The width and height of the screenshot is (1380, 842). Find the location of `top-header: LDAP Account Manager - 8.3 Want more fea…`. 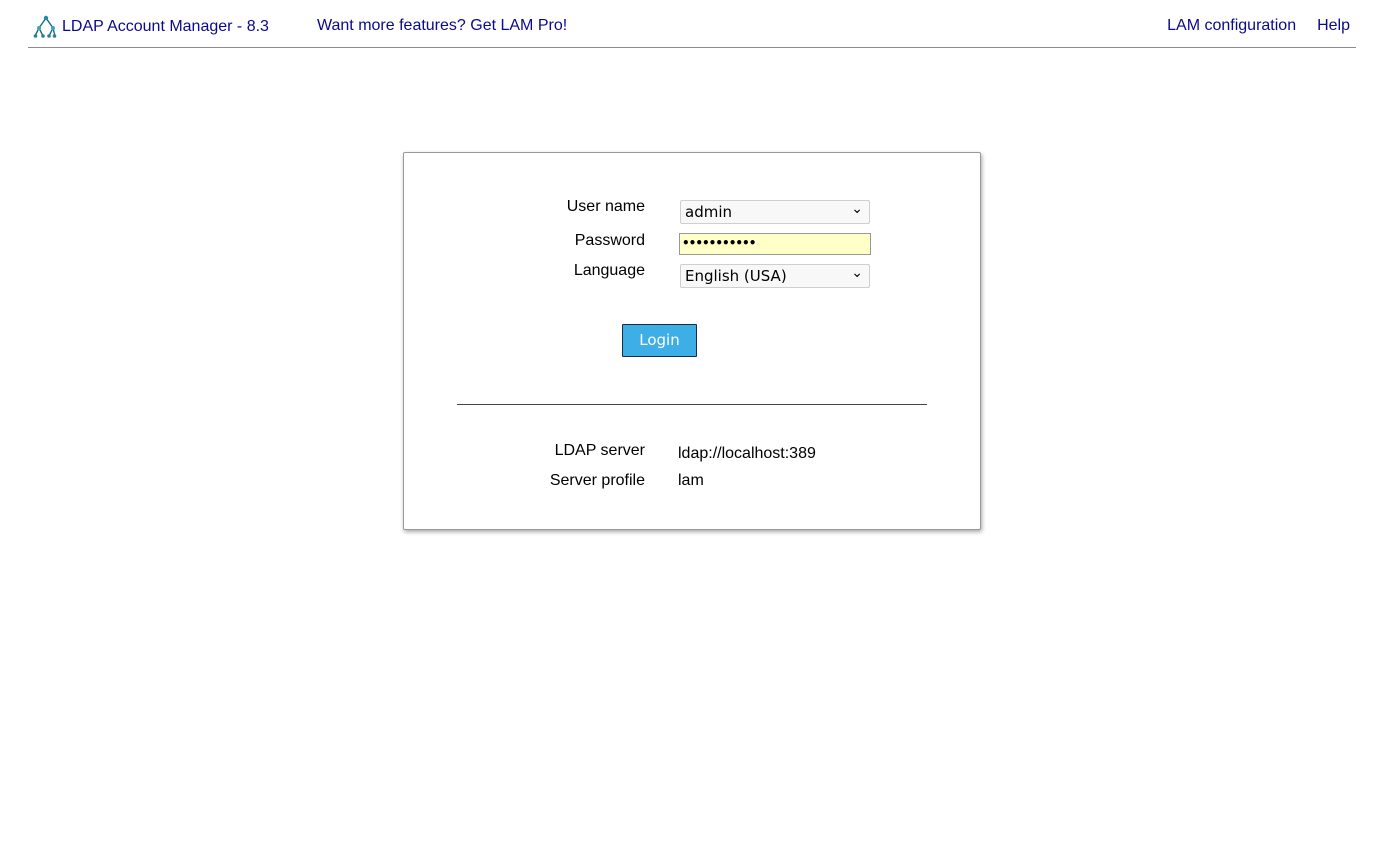

top-header: LDAP Account Manager - 8.3 Want more fea… is located at coordinates (692, 24).